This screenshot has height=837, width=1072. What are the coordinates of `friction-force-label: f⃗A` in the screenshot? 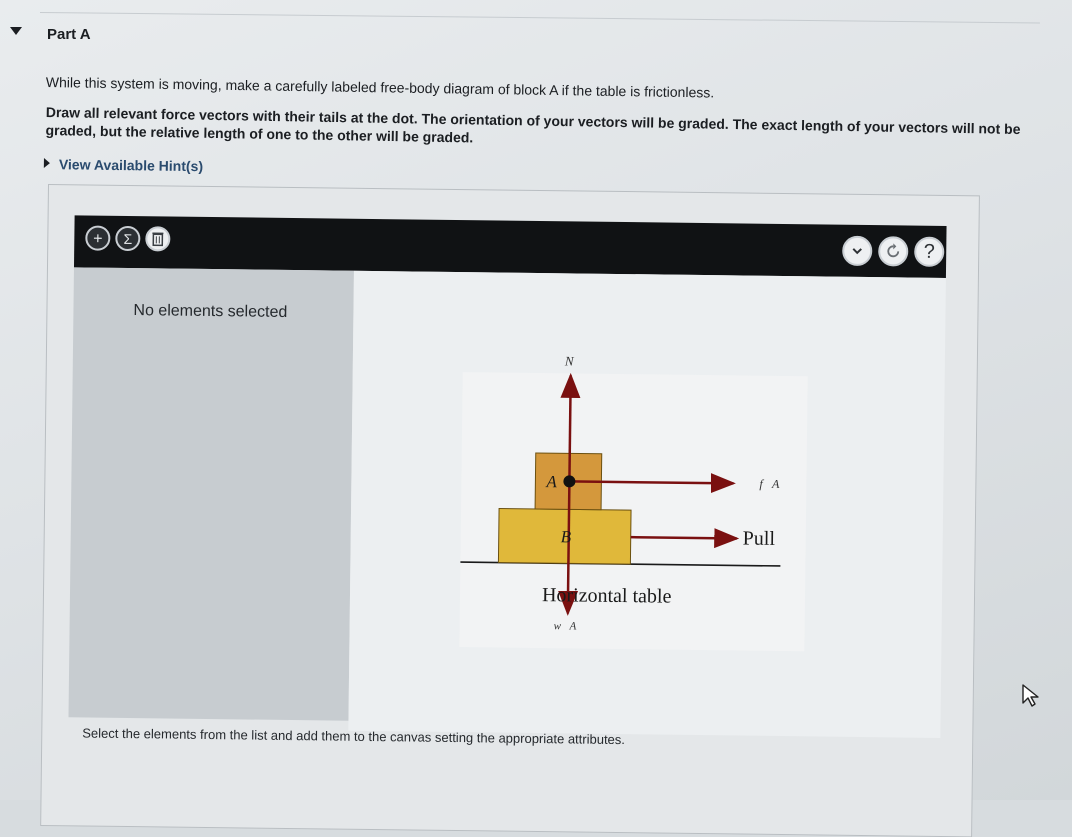 It's located at (769, 484).